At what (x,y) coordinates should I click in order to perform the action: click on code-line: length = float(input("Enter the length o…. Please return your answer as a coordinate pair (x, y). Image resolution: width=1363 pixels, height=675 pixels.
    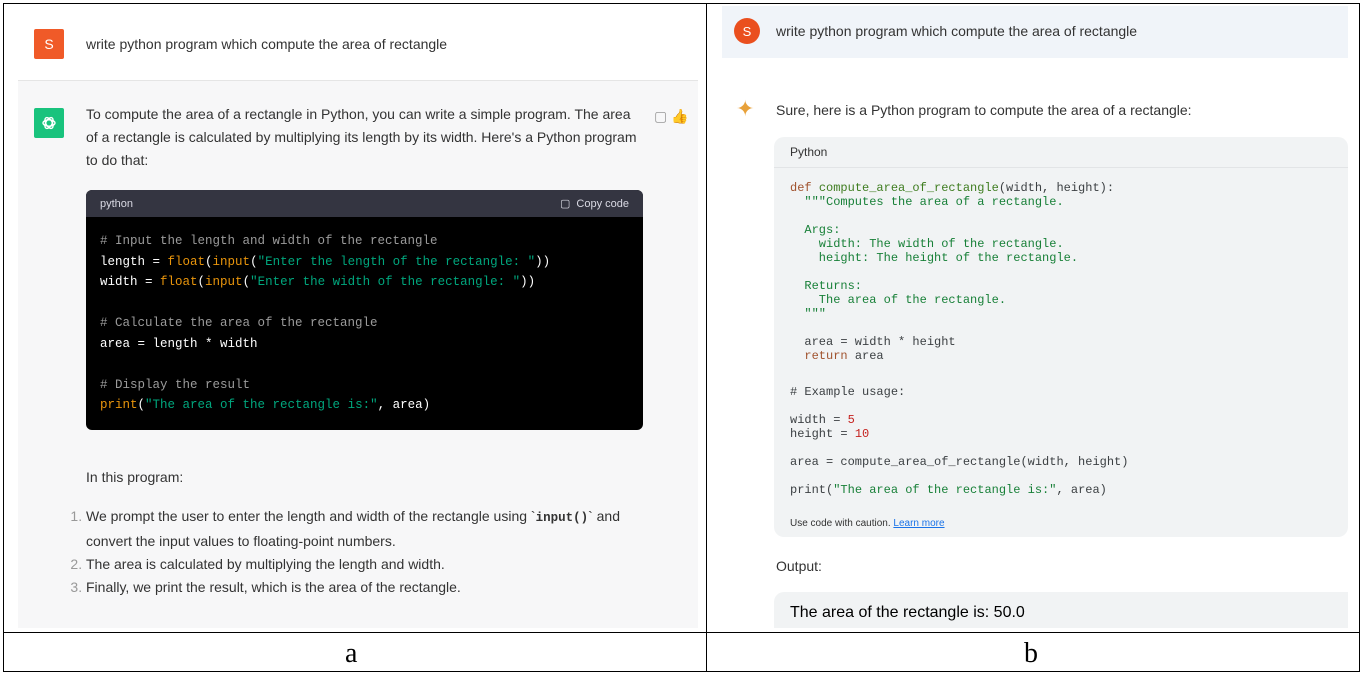
    Looking at the image, I should click on (325, 261).